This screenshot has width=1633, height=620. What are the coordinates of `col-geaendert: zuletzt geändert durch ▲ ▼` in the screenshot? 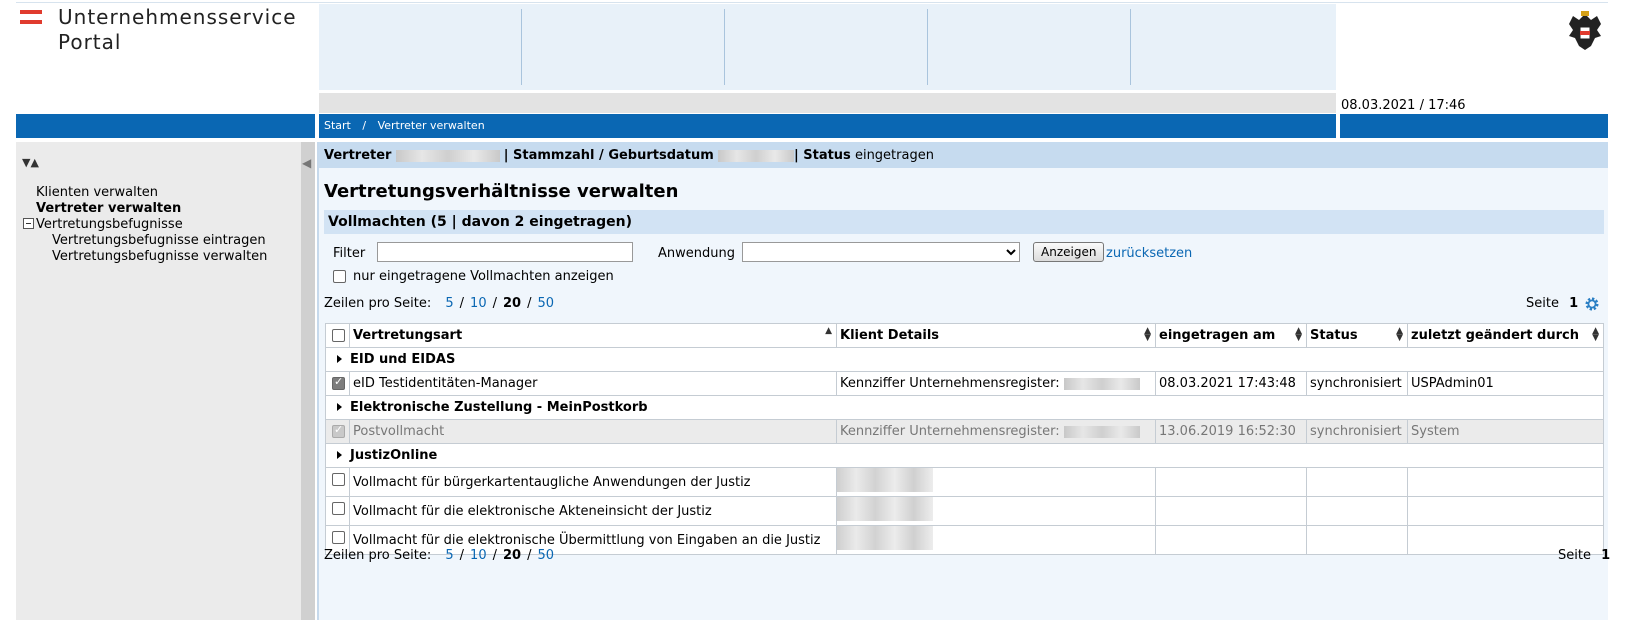 It's located at (1505, 335).